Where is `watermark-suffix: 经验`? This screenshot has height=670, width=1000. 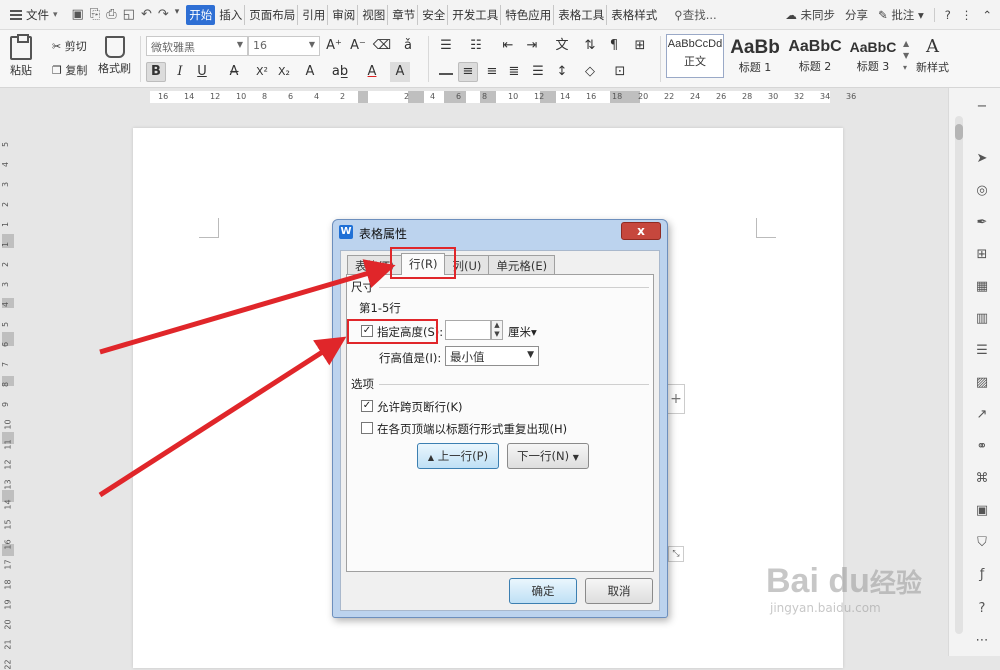 watermark-suffix: 经验 is located at coordinates (895, 583).